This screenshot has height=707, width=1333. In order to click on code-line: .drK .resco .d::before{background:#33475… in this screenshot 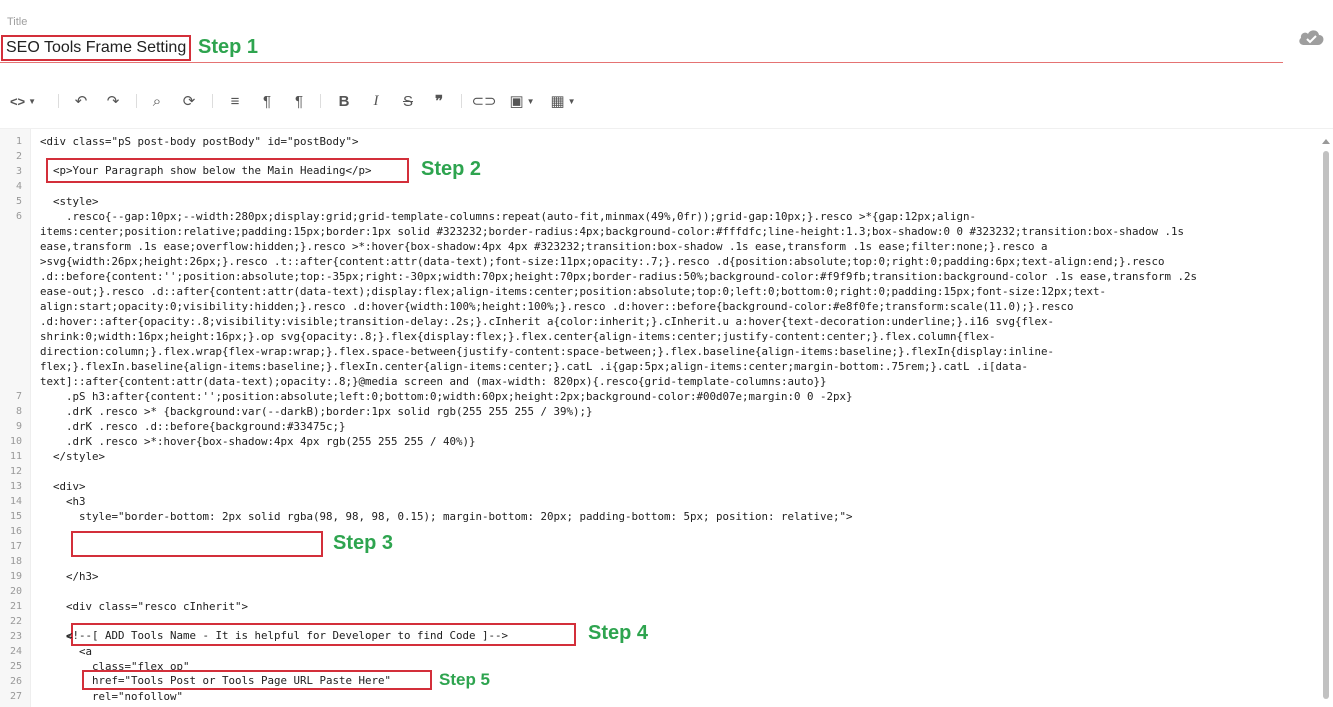, I will do `click(193, 426)`.